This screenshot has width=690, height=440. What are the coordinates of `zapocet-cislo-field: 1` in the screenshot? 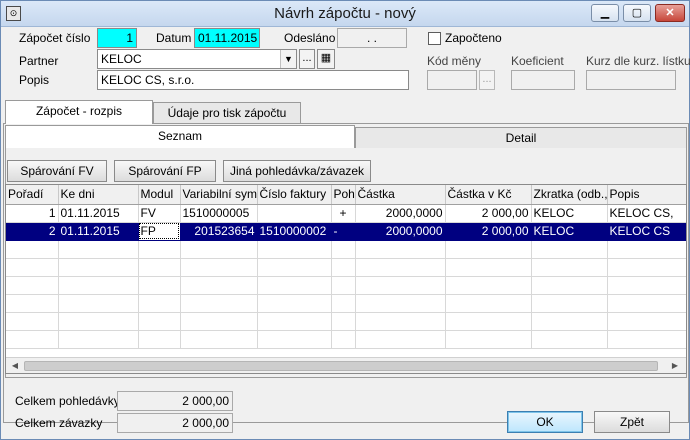 It's located at (117, 38).